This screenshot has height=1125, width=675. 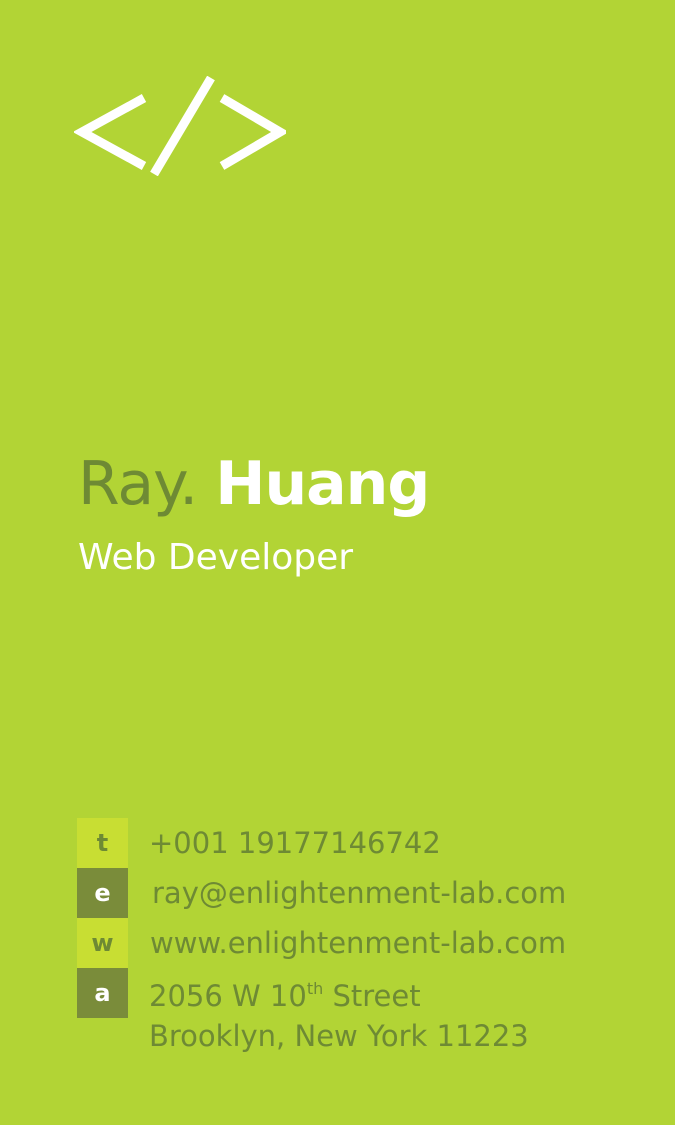 I want to click on address-street-number: 2056 W 10, so click(x=228, y=996).